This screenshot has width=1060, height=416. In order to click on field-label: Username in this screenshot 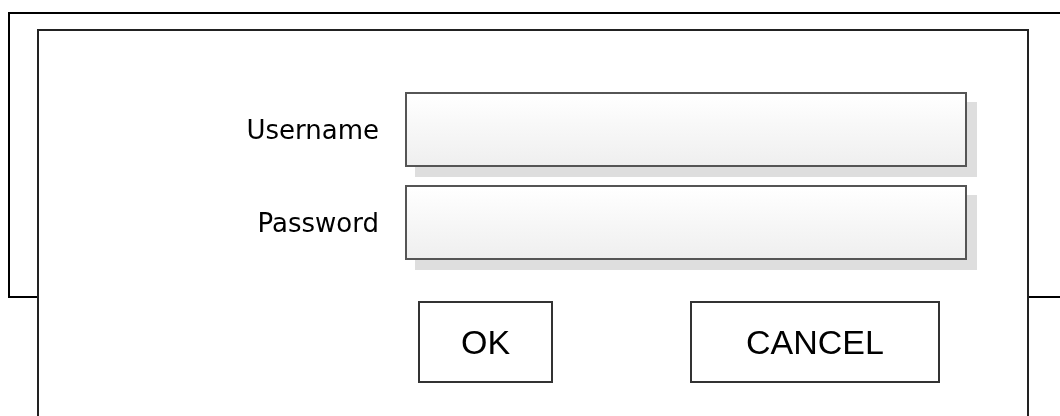, I will do `click(312, 129)`.